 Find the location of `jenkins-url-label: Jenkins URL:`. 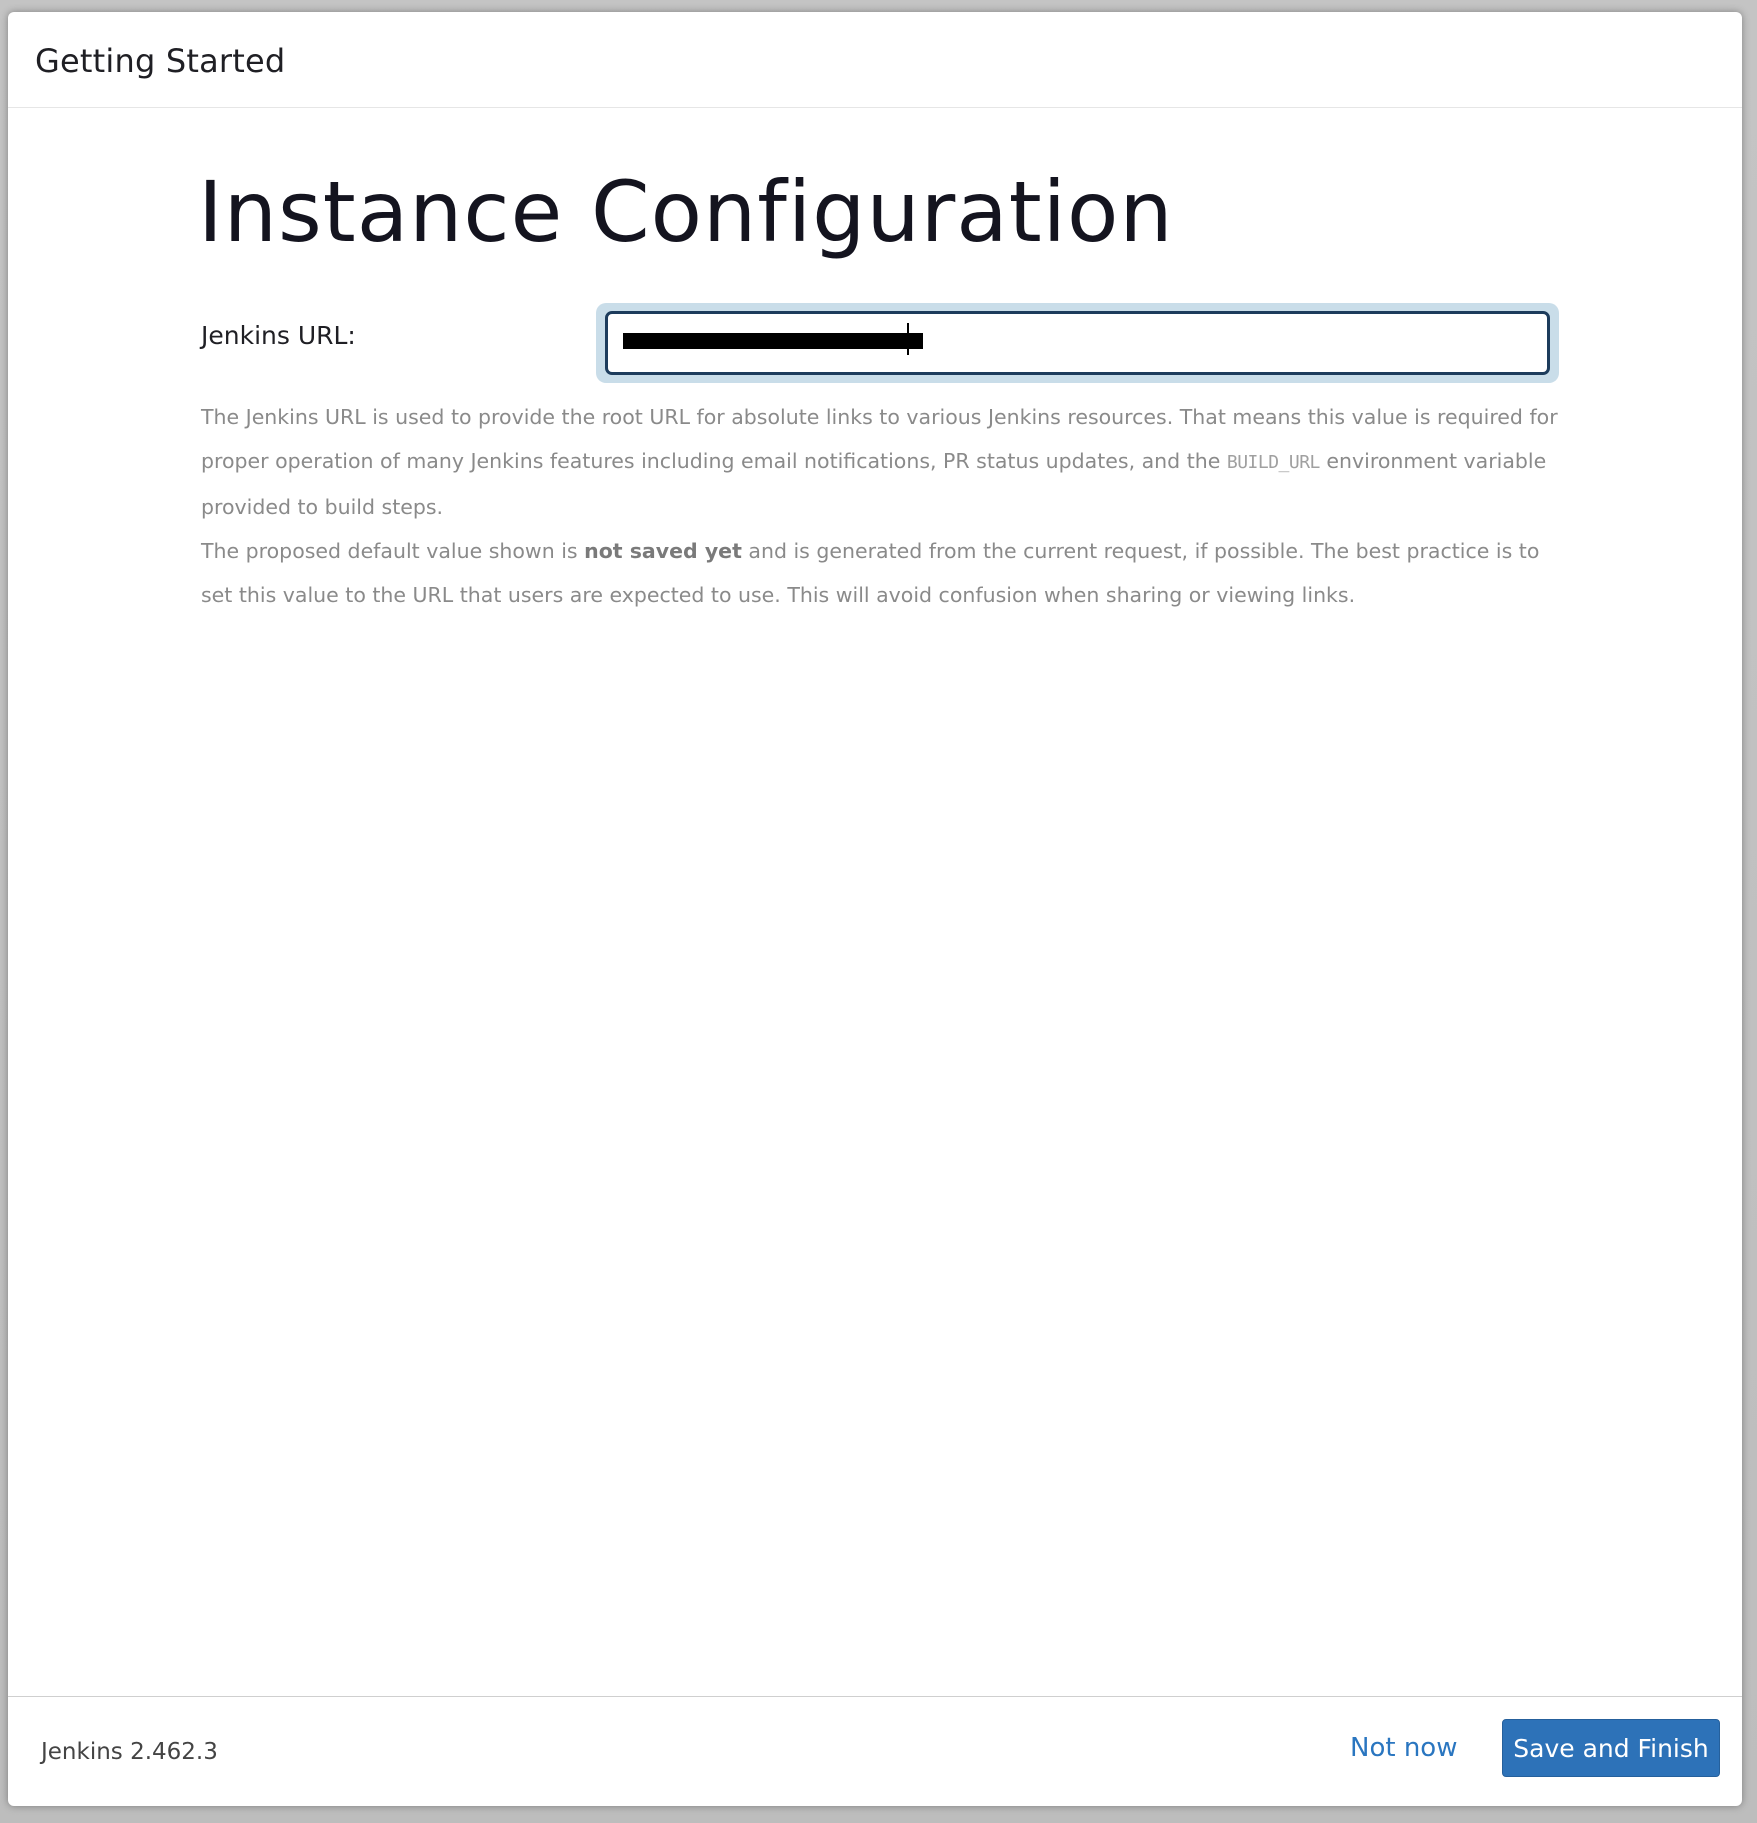

jenkins-url-label: Jenkins URL: is located at coordinates (278, 335).